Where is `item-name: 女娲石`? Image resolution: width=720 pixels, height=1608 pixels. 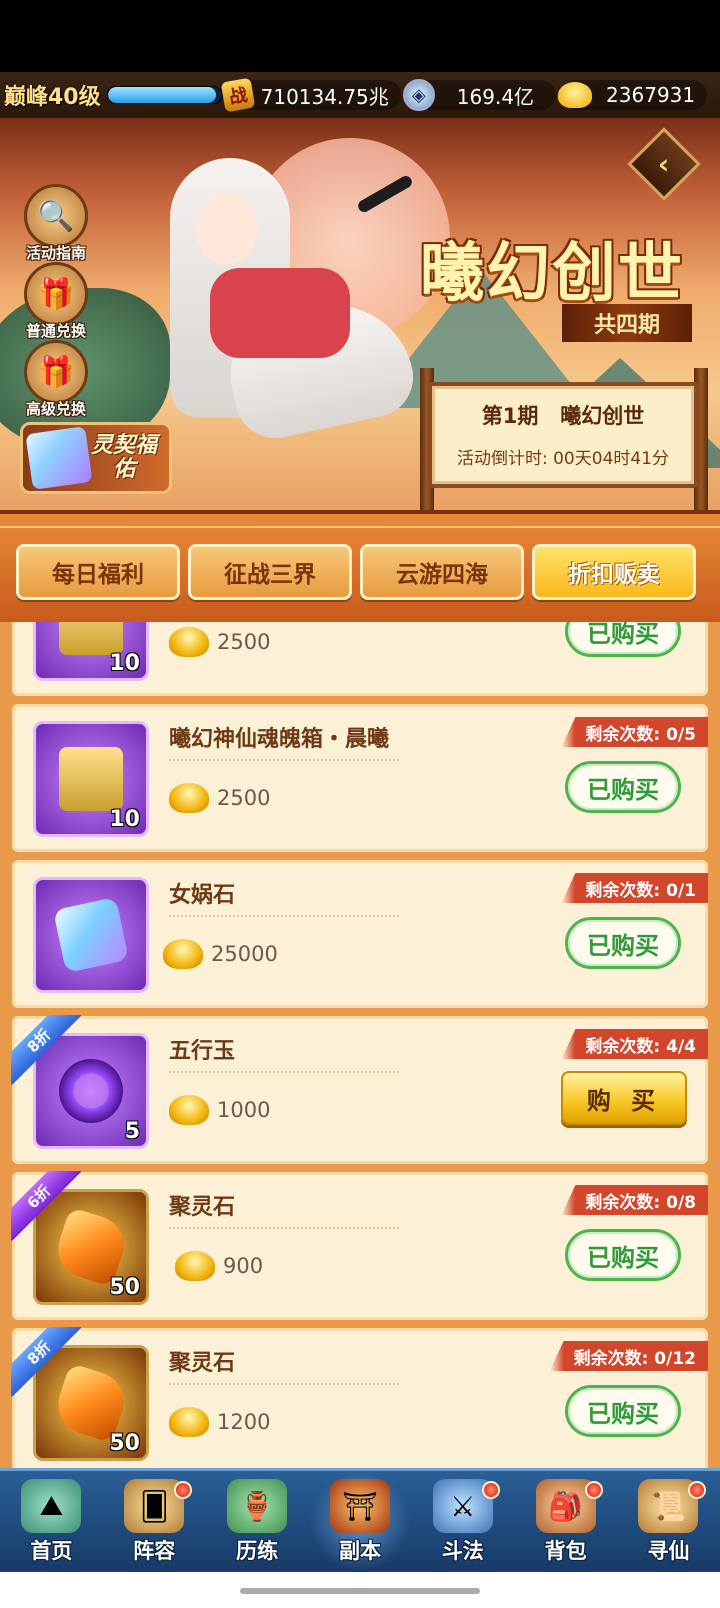
item-name: 女娲石 is located at coordinates (202, 895).